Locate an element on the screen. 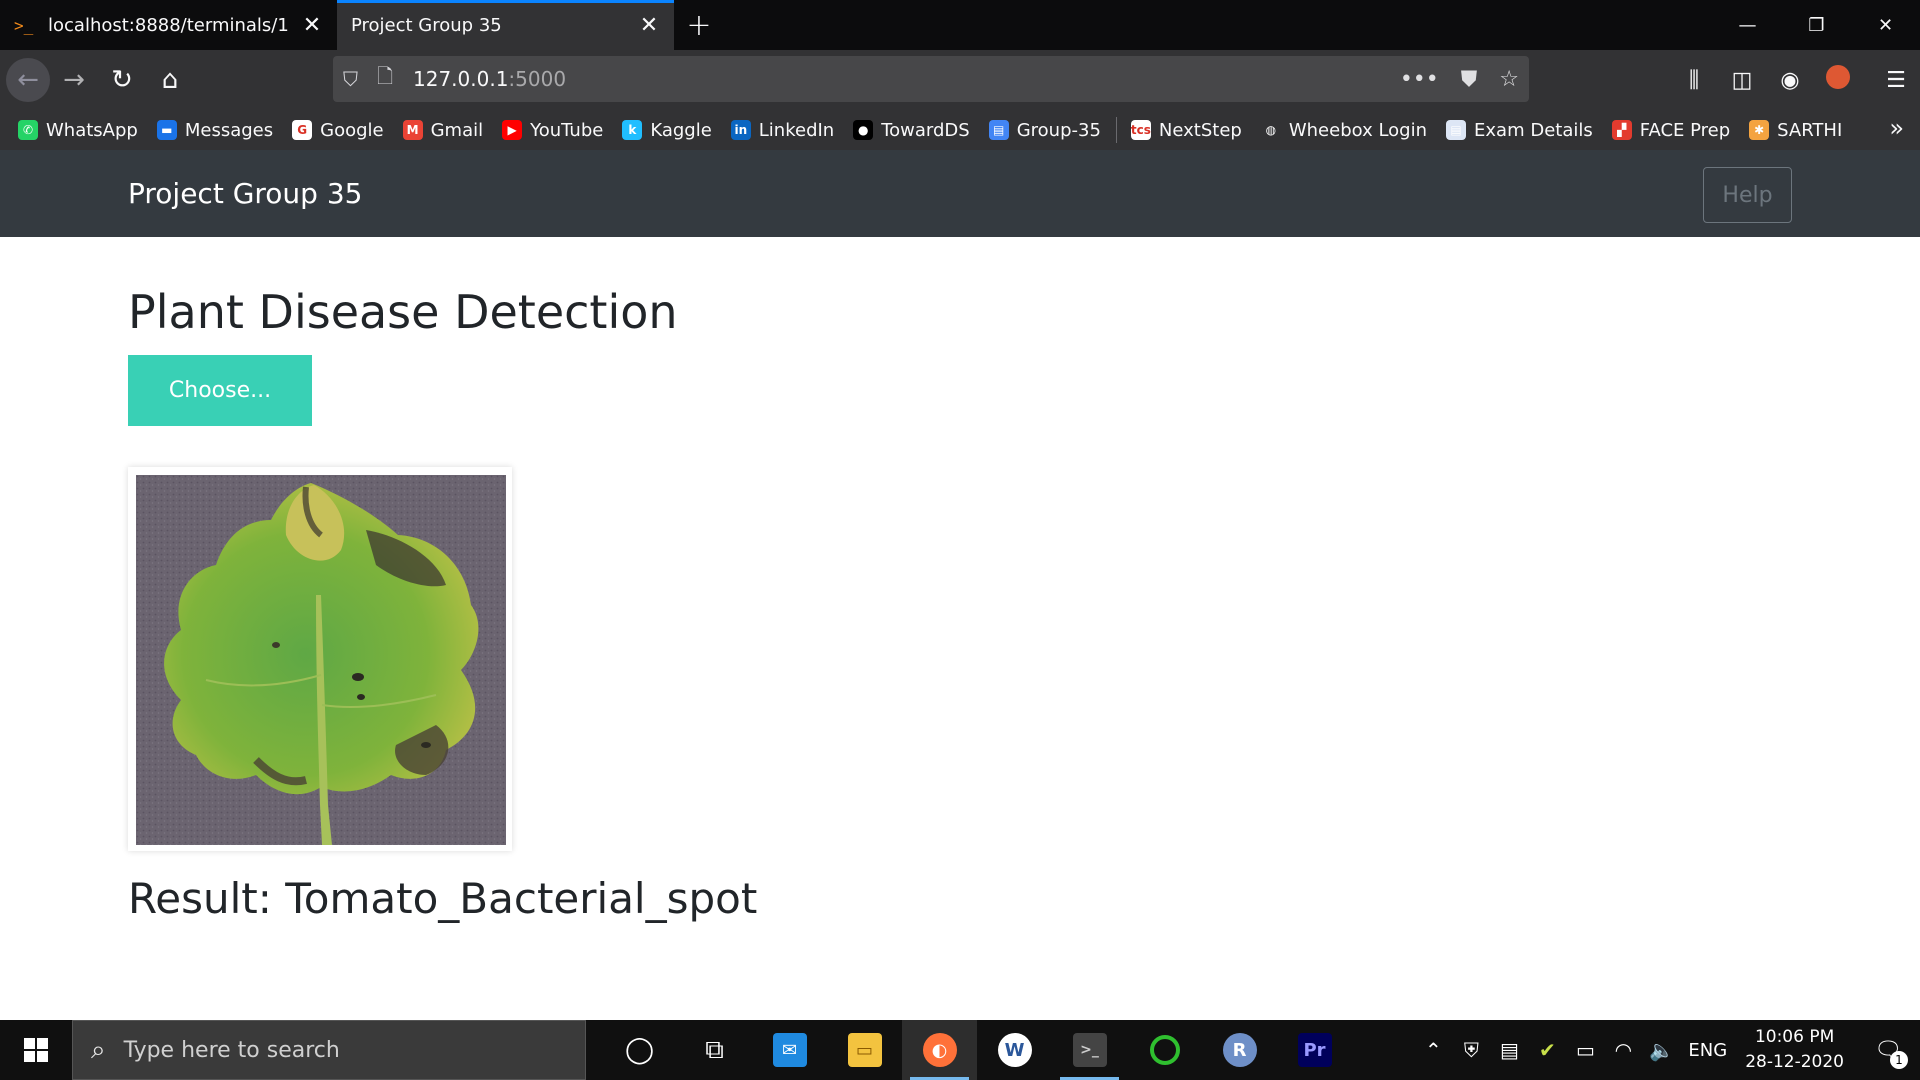 This screenshot has height=1080, width=1920. minimize-icon: — is located at coordinates (1747, 25).